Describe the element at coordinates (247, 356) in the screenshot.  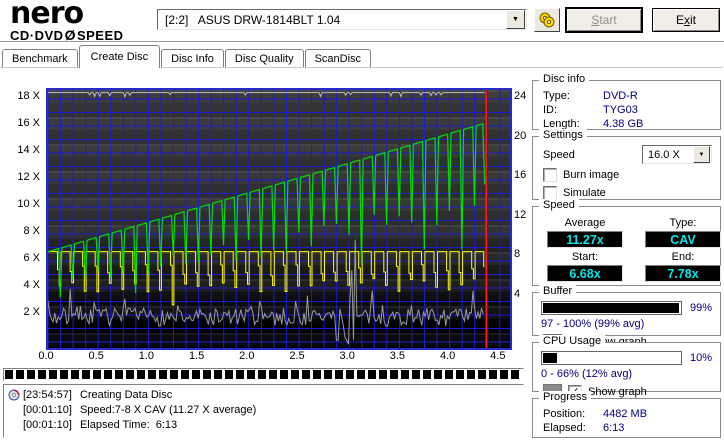
I see `x-axis-tick: 2.0` at that location.